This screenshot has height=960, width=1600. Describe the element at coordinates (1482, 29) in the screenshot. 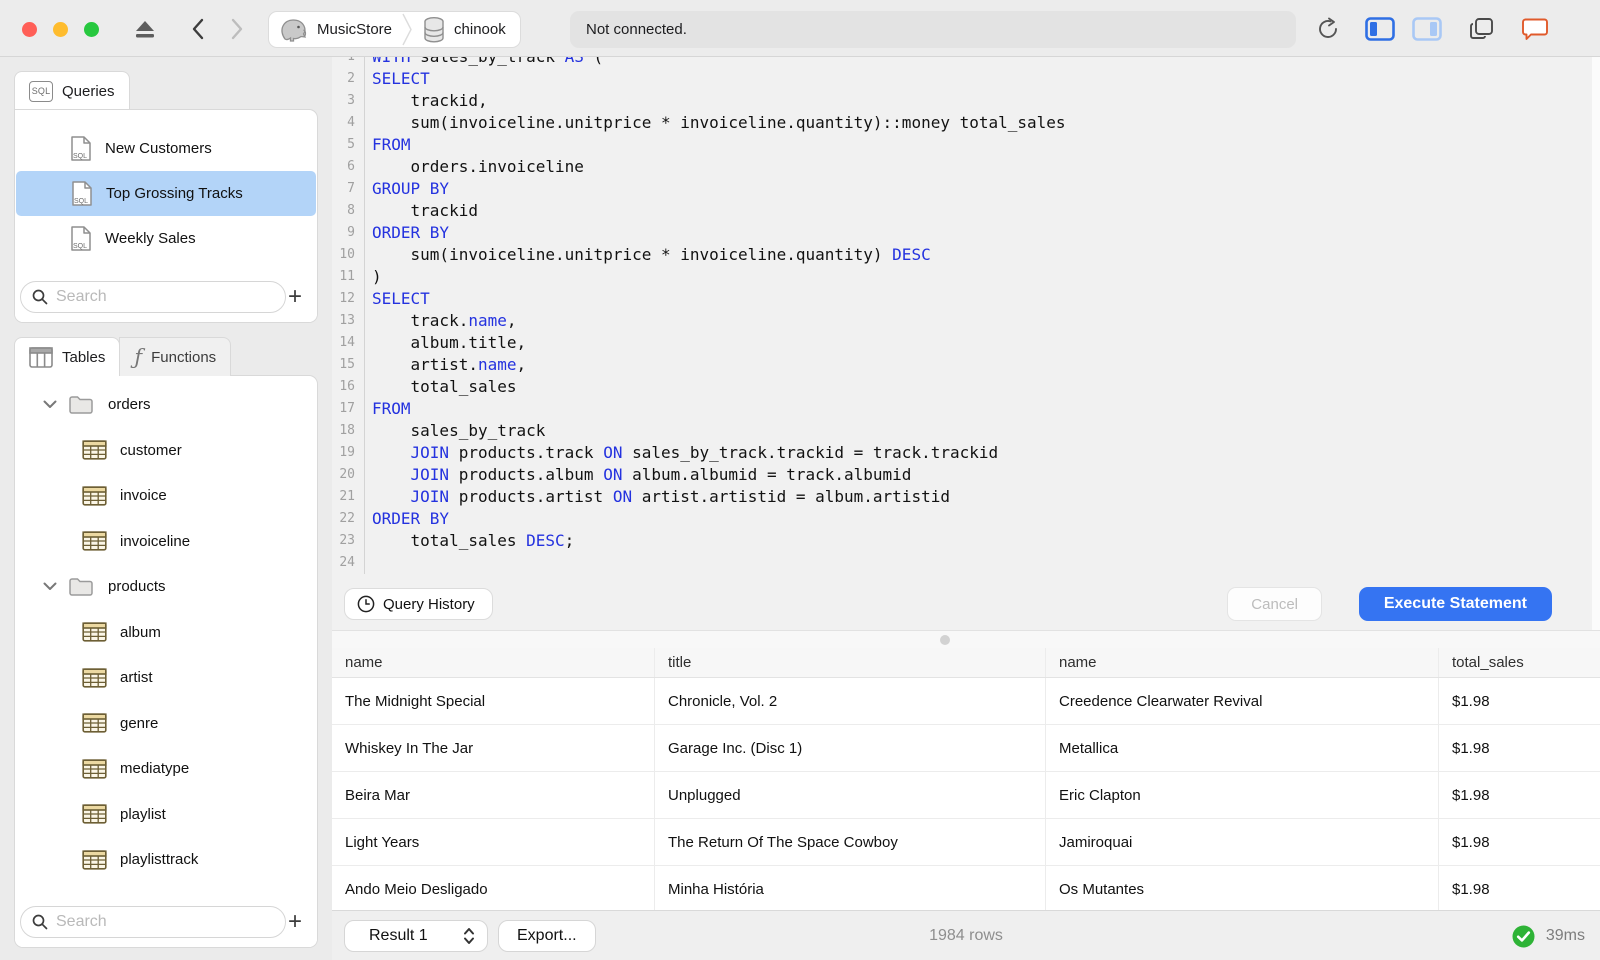

I see `windows-icon` at that location.